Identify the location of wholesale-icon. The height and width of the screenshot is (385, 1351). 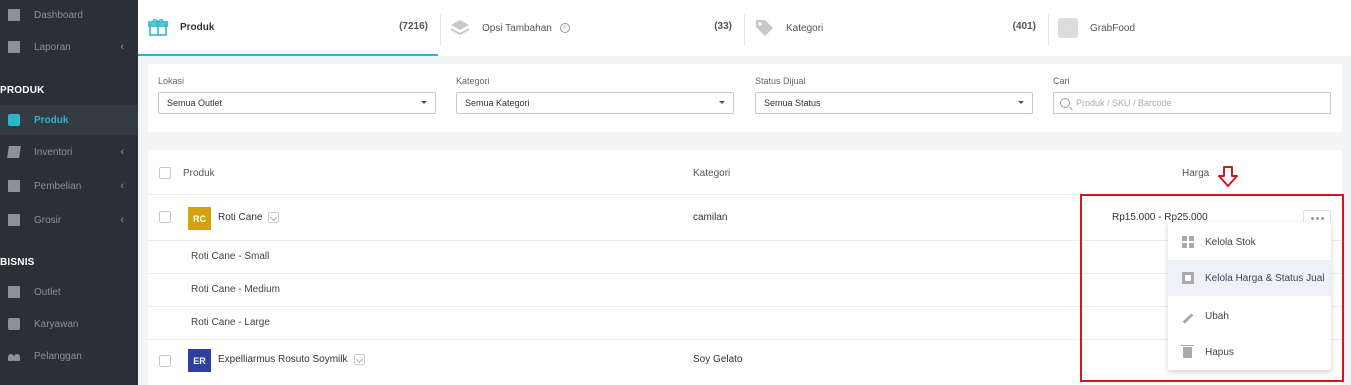
(14, 220).